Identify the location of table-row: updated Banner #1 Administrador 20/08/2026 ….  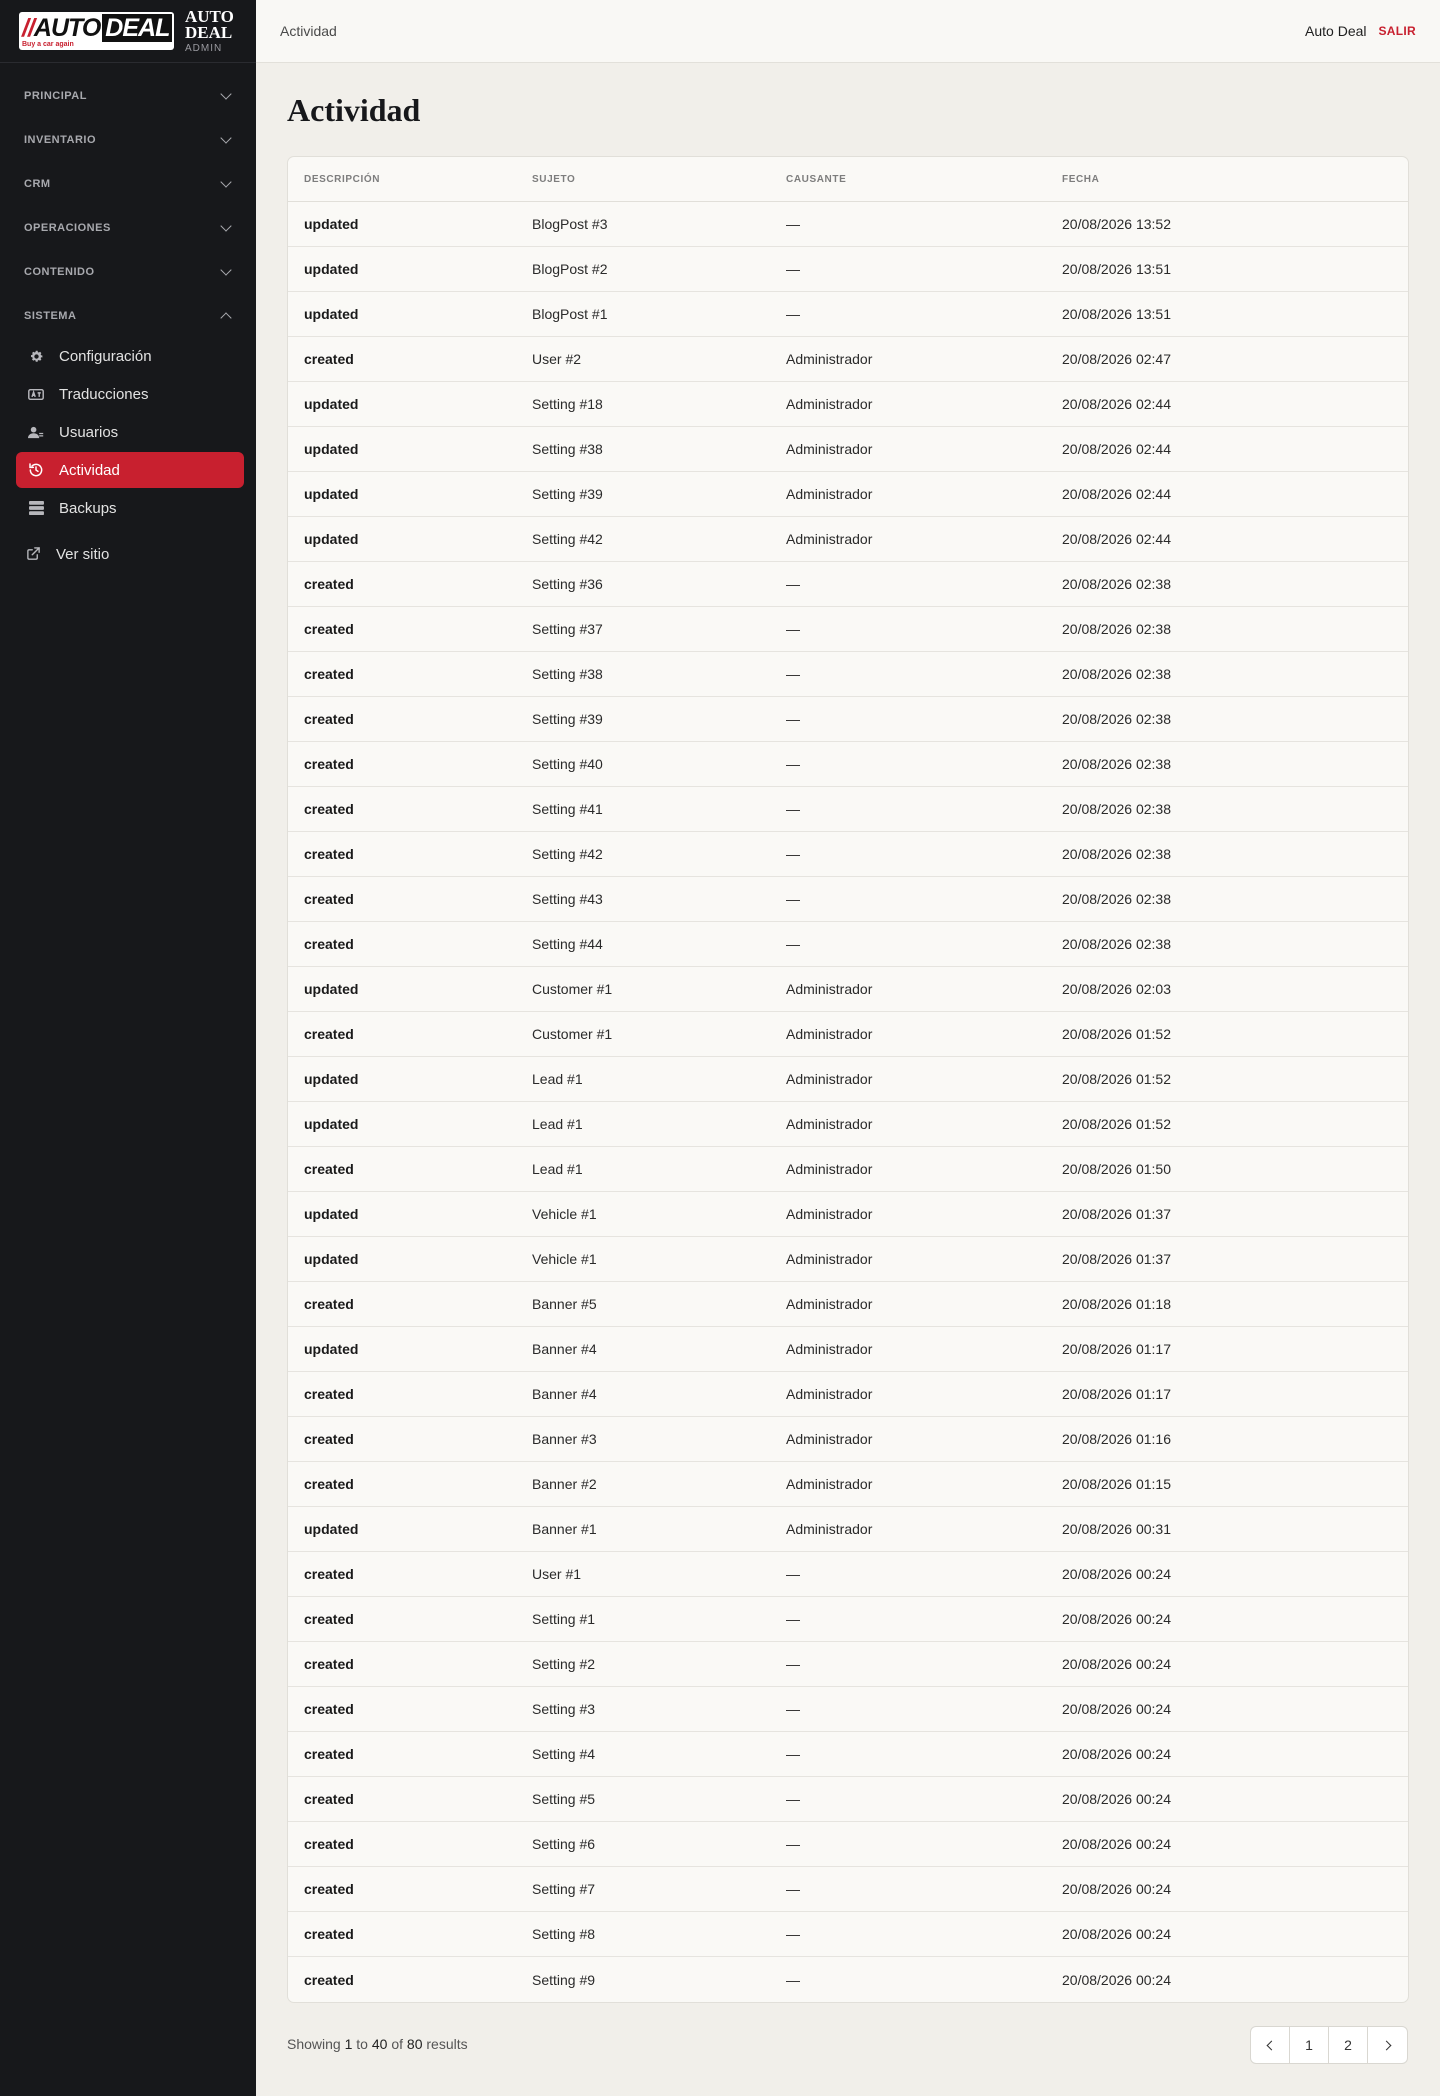
(848, 1529).